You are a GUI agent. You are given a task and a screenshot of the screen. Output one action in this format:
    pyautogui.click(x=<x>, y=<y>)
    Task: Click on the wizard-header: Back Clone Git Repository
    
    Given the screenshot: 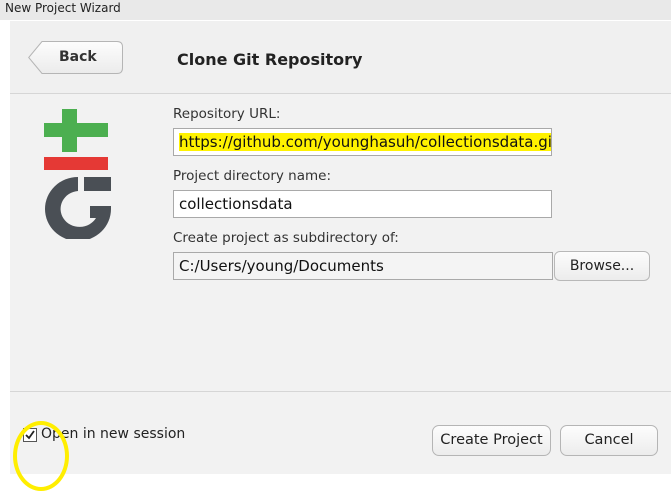 What is the action you would take?
    pyautogui.click(x=340, y=57)
    